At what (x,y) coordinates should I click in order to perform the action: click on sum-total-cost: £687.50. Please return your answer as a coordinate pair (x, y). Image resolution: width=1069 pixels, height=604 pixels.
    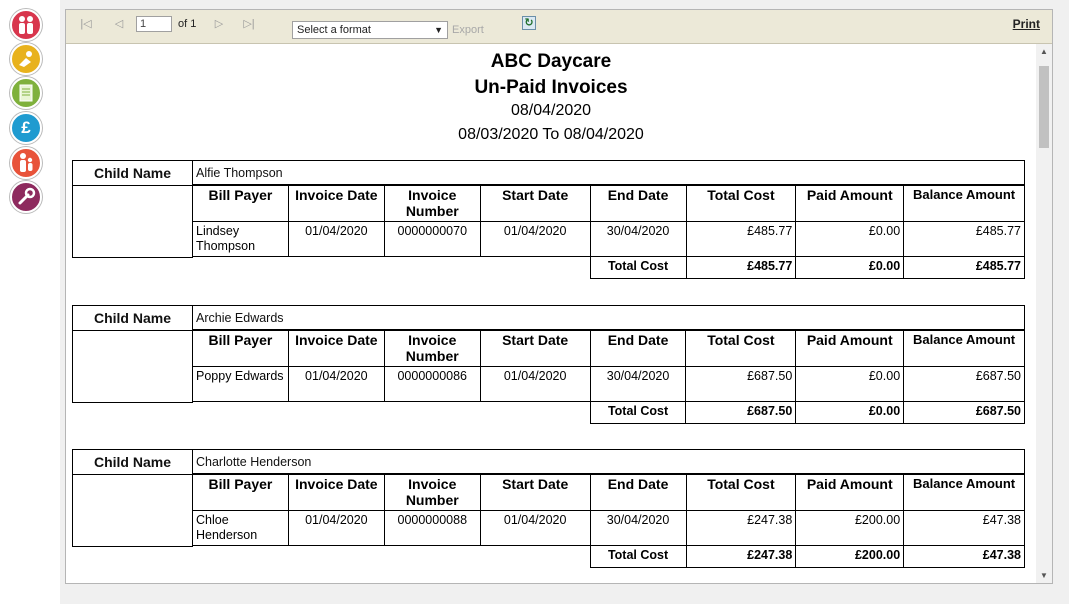
    Looking at the image, I should click on (741, 412).